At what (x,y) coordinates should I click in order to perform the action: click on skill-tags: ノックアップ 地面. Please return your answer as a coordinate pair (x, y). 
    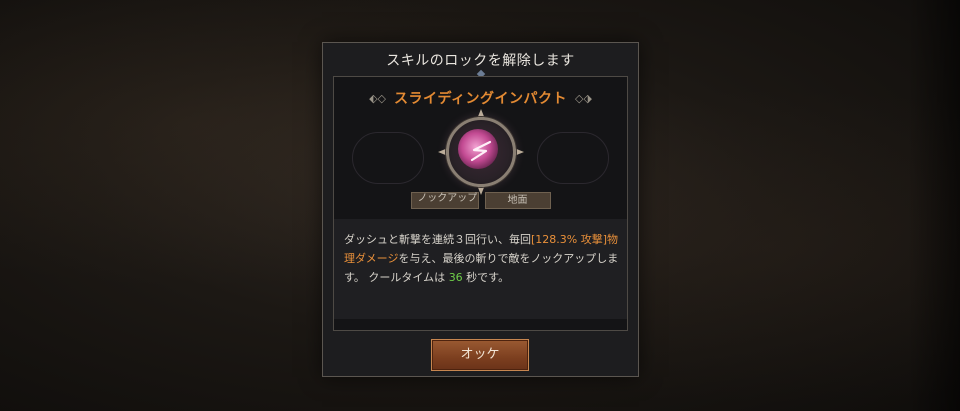
    Looking at the image, I should click on (480, 200).